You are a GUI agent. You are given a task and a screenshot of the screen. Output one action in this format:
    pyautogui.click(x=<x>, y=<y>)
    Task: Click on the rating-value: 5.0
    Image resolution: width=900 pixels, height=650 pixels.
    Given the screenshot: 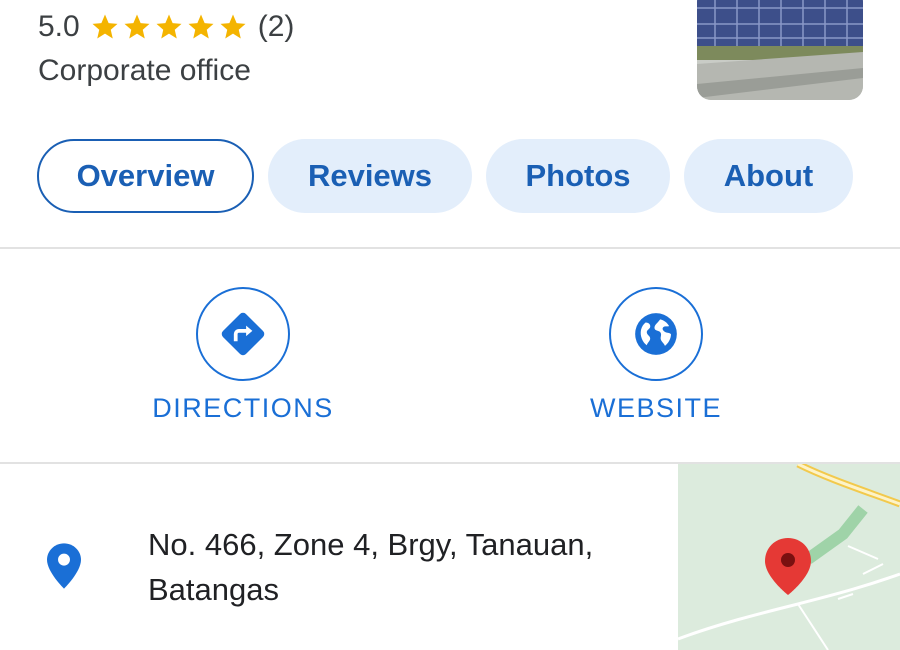 What is the action you would take?
    pyautogui.click(x=59, y=26)
    